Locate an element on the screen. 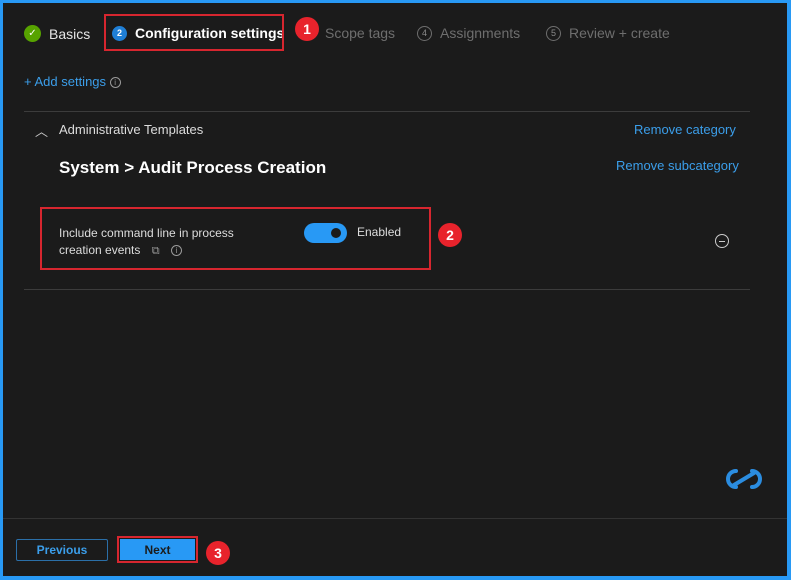 Image resolution: width=791 pixels, height=580 pixels. toggle-state-label: Enabled is located at coordinates (379, 232).